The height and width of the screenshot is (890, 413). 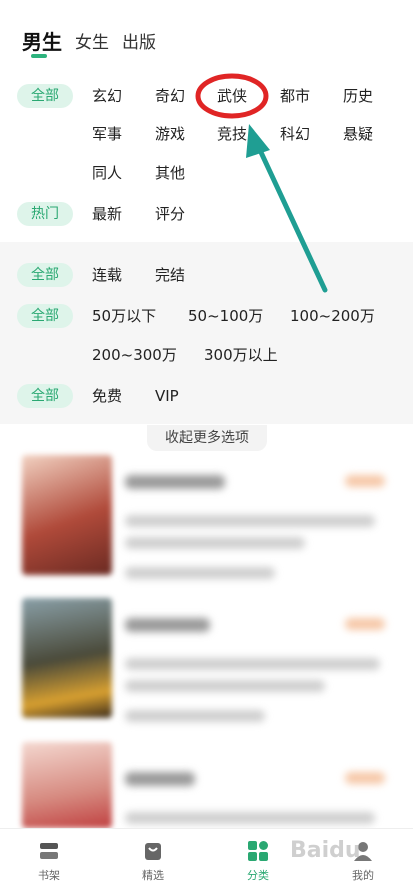 What do you see at coordinates (232, 134) in the screenshot?
I see `genre-option: 竞技` at bounding box center [232, 134].